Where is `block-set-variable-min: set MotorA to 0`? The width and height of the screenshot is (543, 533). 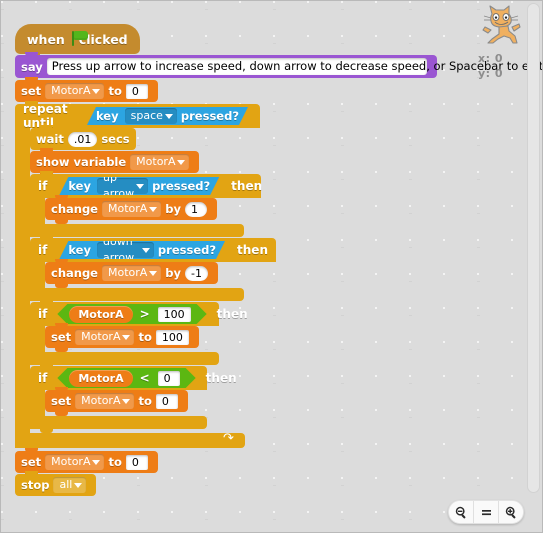 block-set-variable-min: set MotorA to 0 is located at coordinates (116, 401).